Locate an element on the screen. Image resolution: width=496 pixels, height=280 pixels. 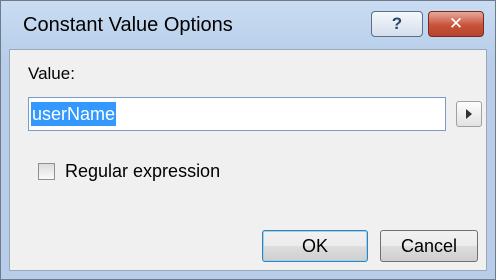
close-icon: ✕ is located at coordinates (456, 23).